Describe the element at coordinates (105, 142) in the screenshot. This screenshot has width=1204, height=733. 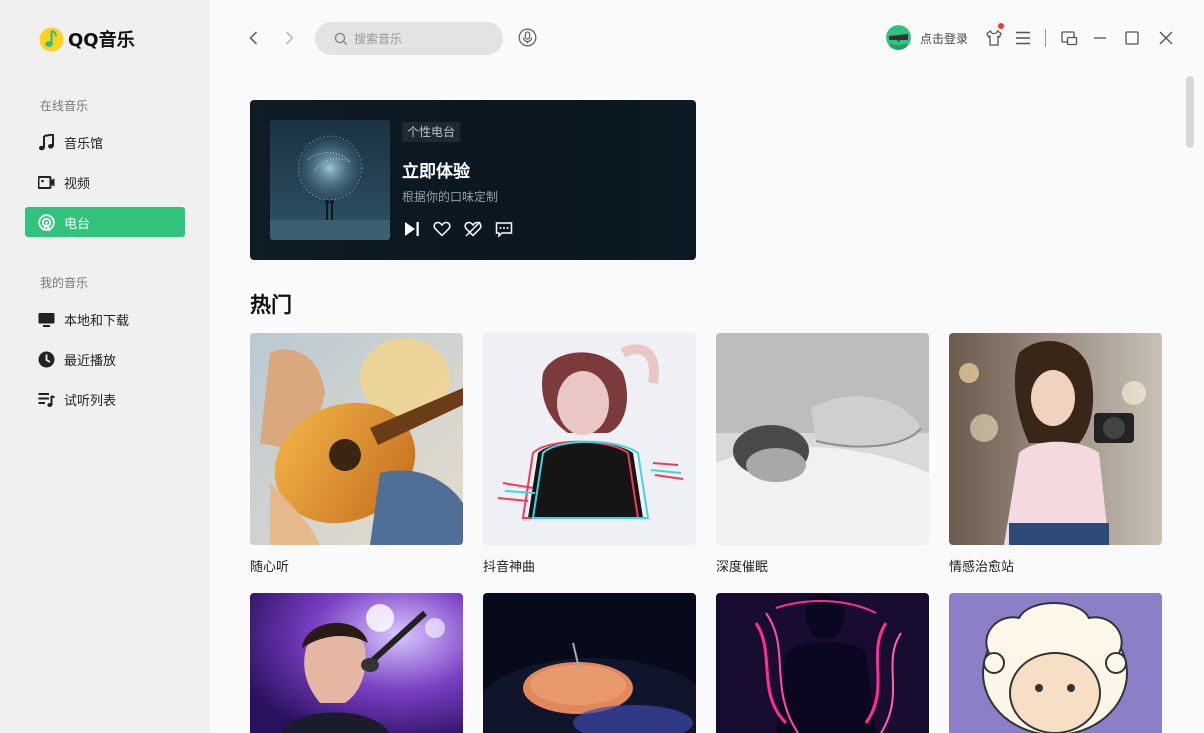
I see `sidebar-item-music-hall: 音乐馆` at that location.